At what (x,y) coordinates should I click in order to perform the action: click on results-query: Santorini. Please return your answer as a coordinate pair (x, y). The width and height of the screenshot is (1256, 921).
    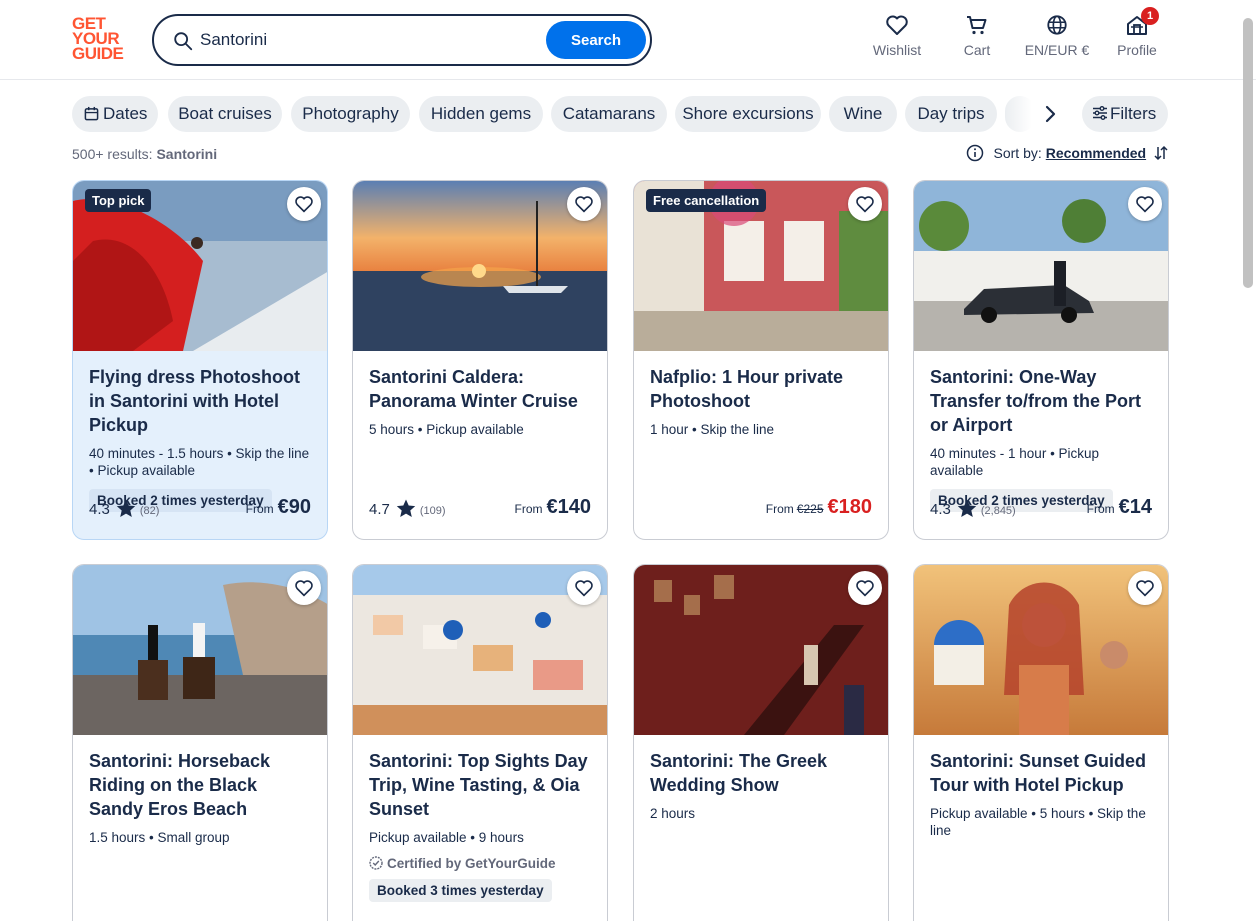
    Looking at the image, I should click on (187, 154).